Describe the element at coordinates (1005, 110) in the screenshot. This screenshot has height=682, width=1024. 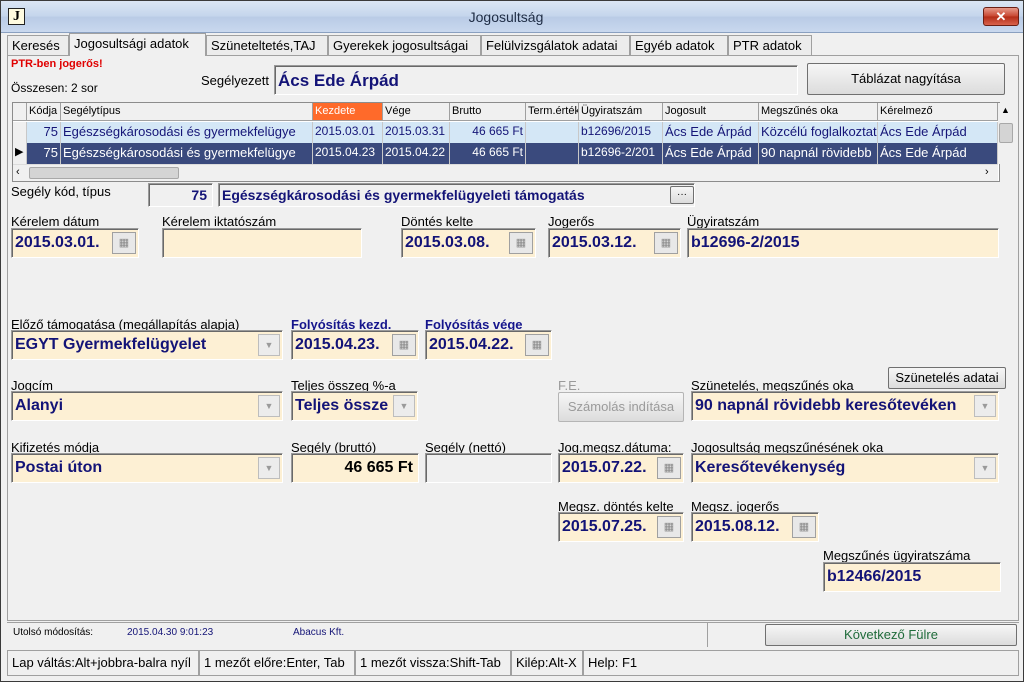
I see `scroll-up-icon: ▲` at that location.